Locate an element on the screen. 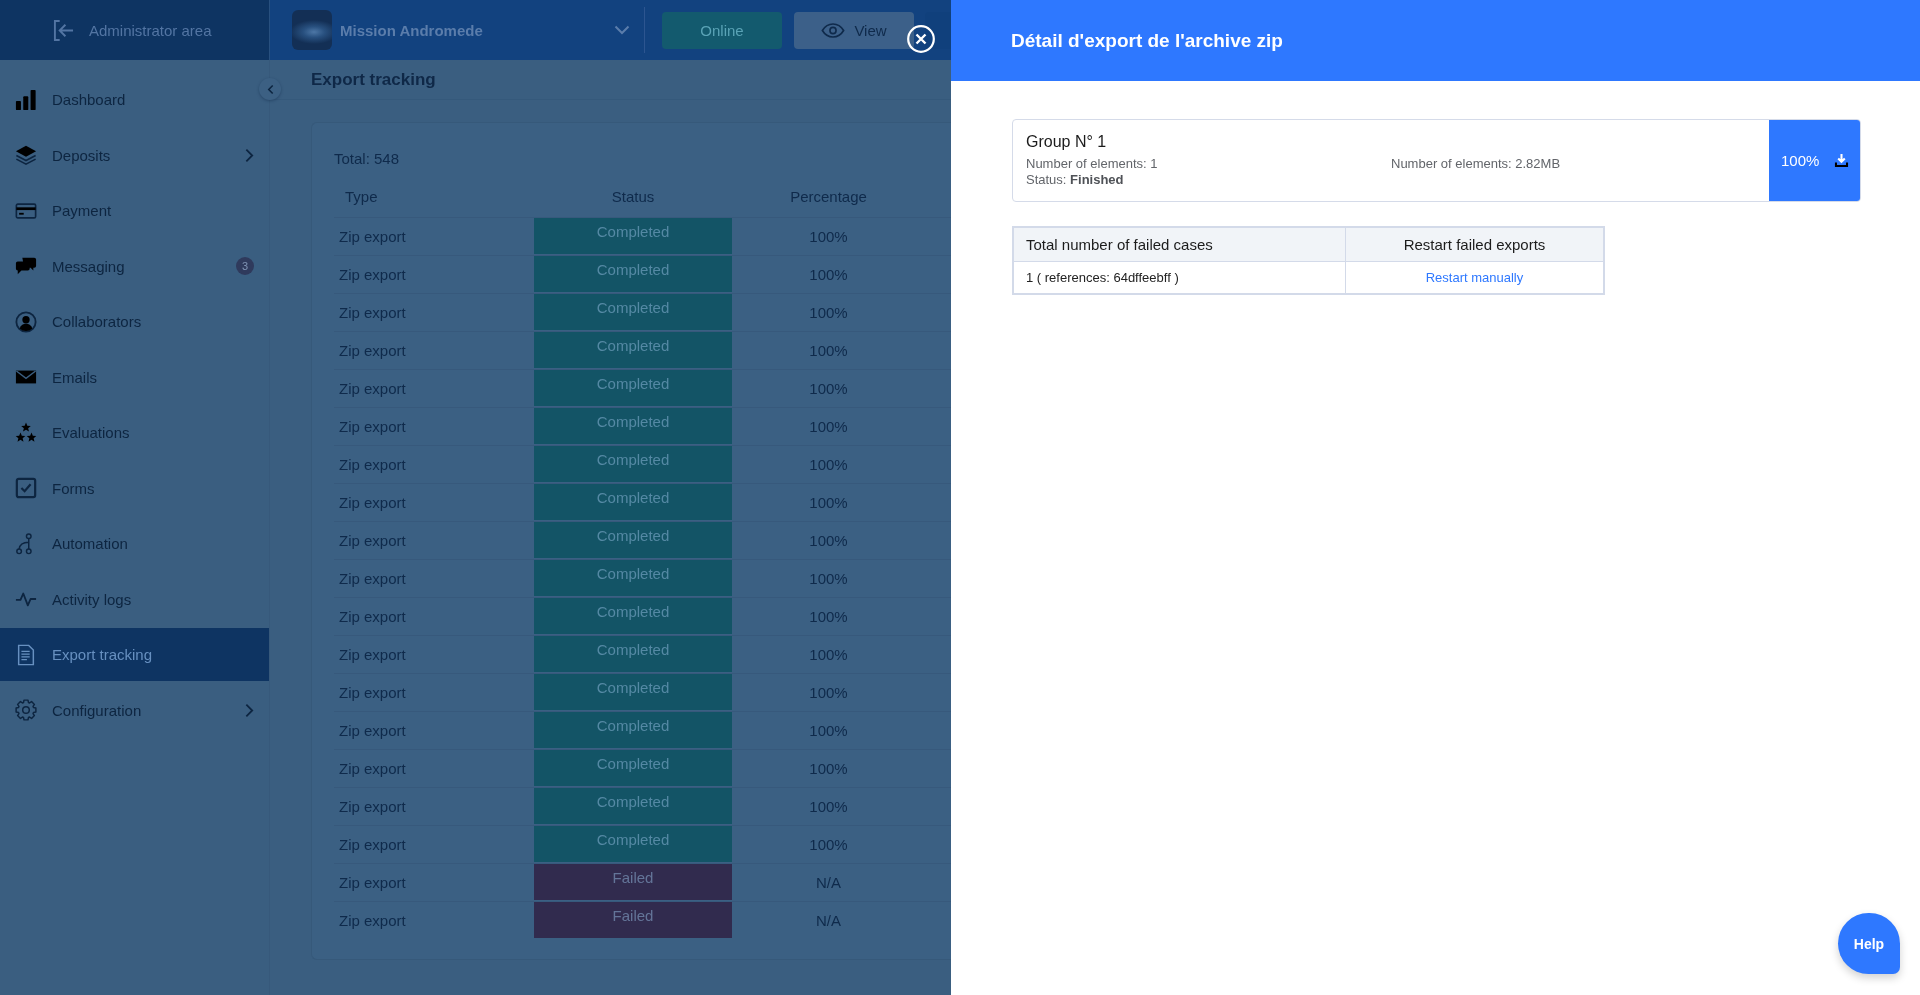  group-title: Group N° 1 is located at coordinates (1067, 142).